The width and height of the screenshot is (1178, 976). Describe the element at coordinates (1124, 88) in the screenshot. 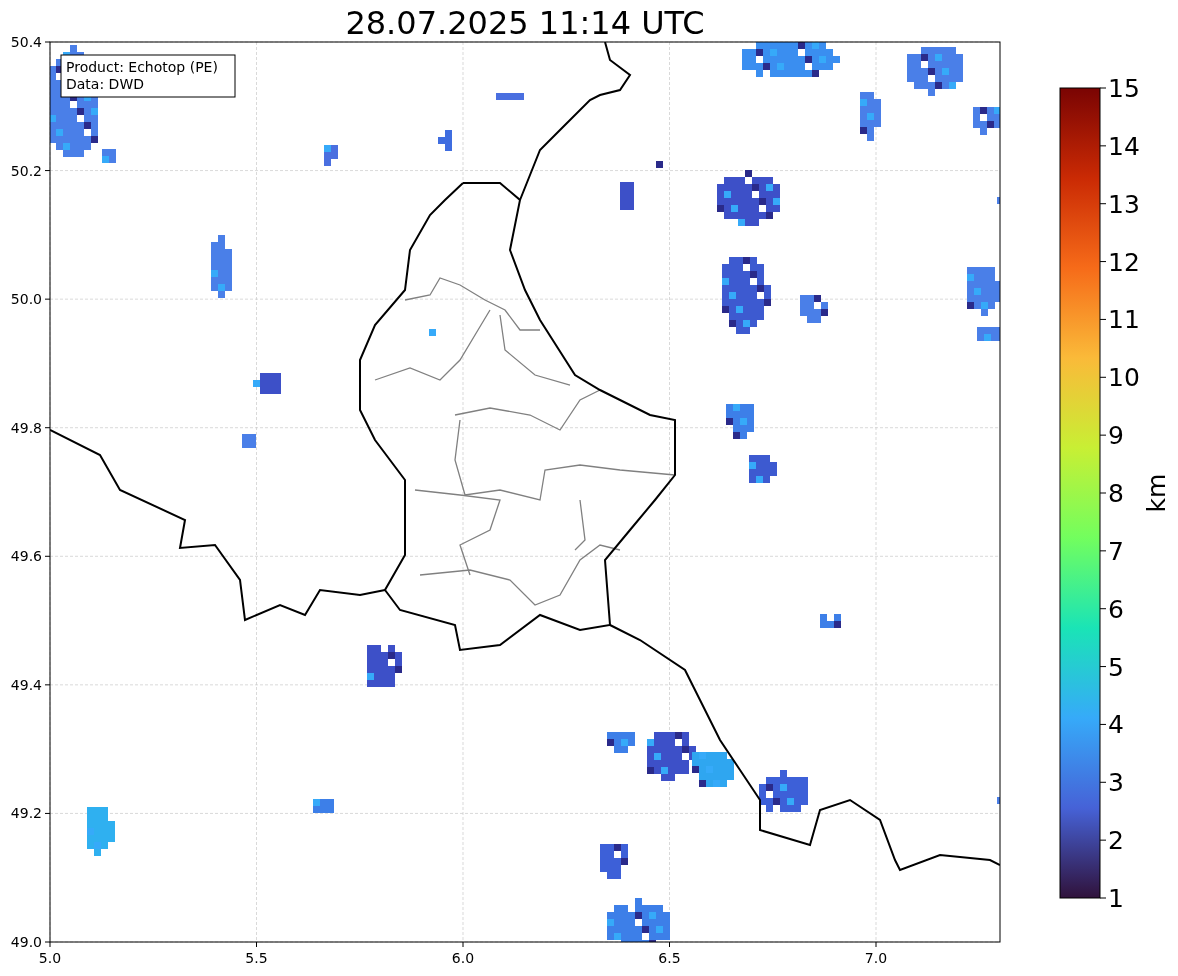

I see `colorbar-tick-label: 15` at that location.